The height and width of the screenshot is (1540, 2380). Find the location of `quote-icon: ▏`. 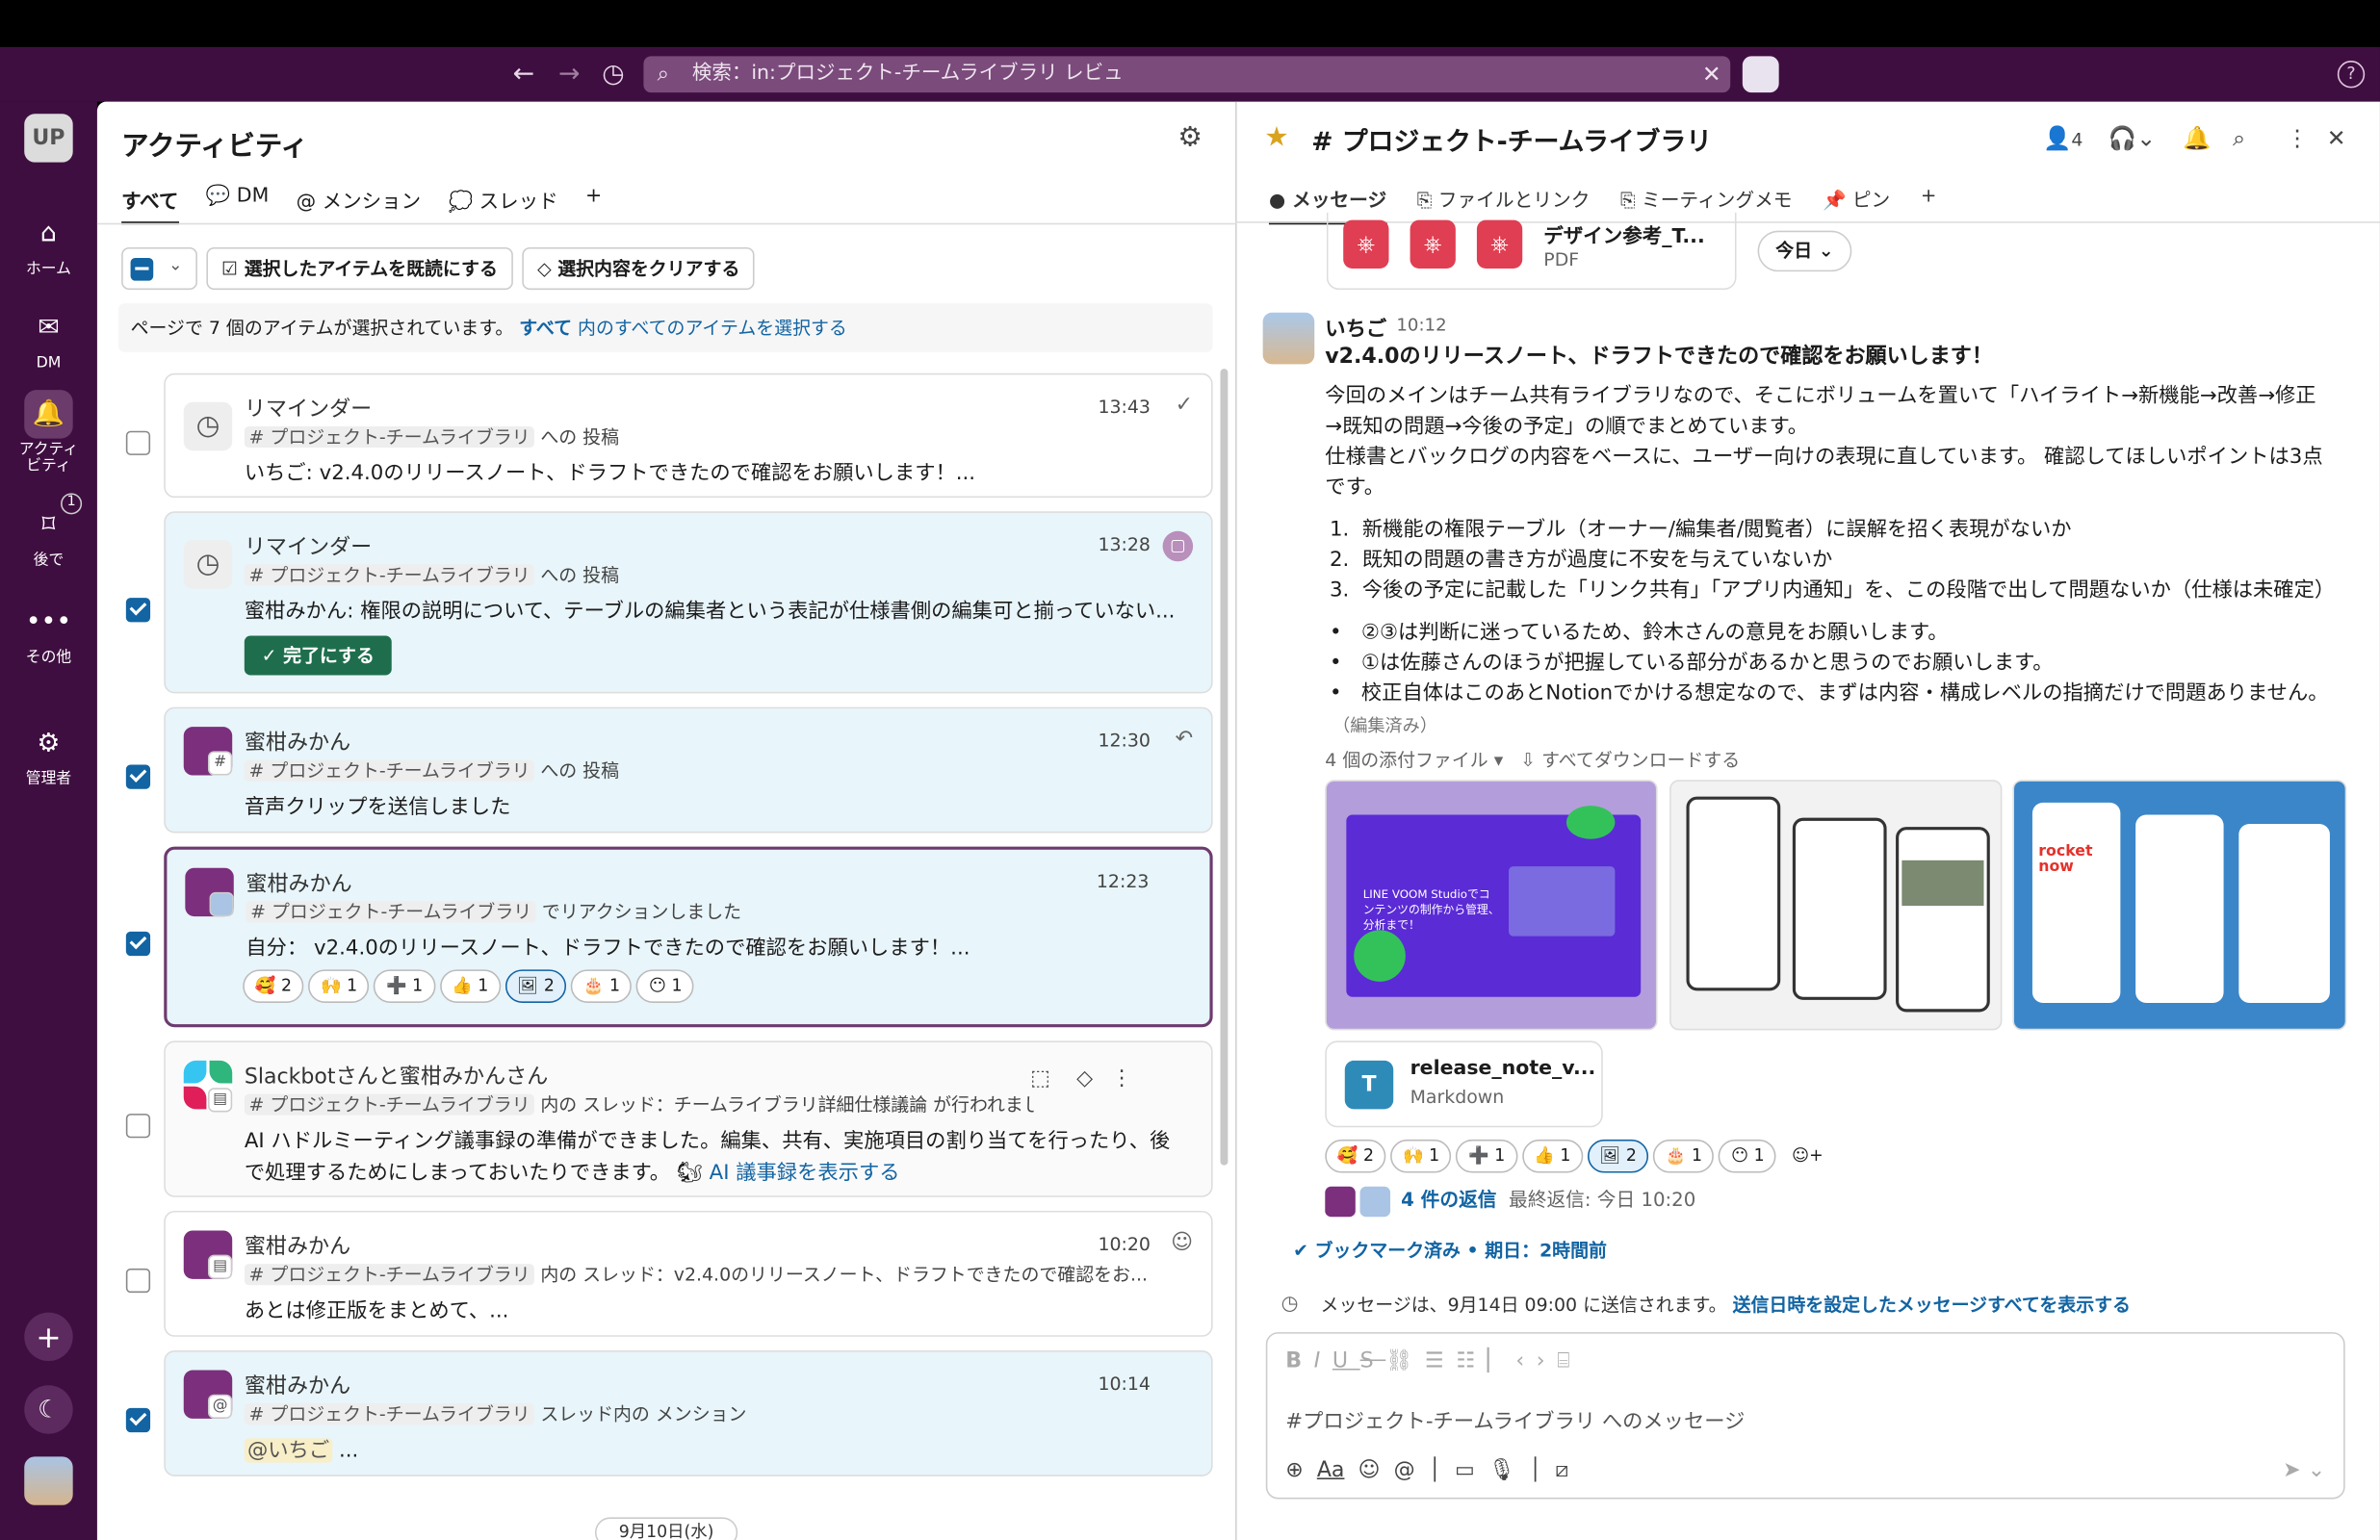

quote-icon: ▏ is located at coordinates (1502, 1360).